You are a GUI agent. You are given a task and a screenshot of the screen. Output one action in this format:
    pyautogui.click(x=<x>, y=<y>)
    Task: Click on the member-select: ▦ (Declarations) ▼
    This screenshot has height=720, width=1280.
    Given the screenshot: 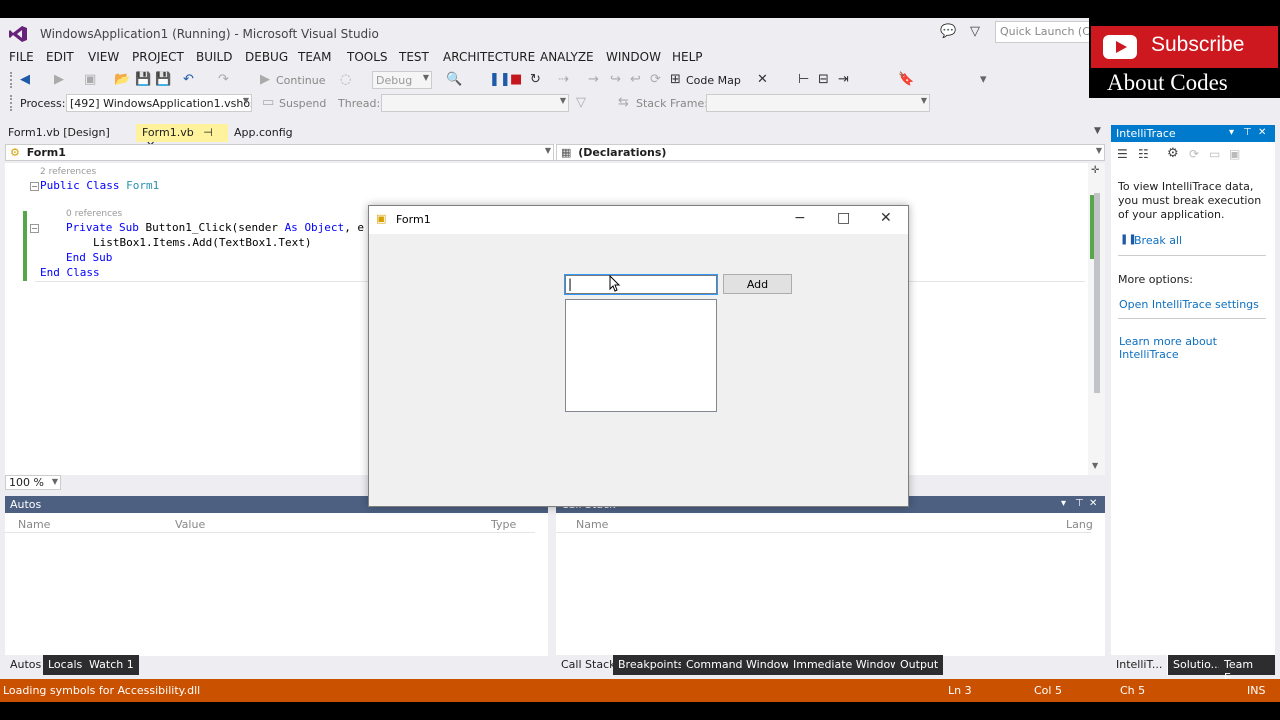 What is the action you would take?
    pyautogui.click(x=830, y=152)
    